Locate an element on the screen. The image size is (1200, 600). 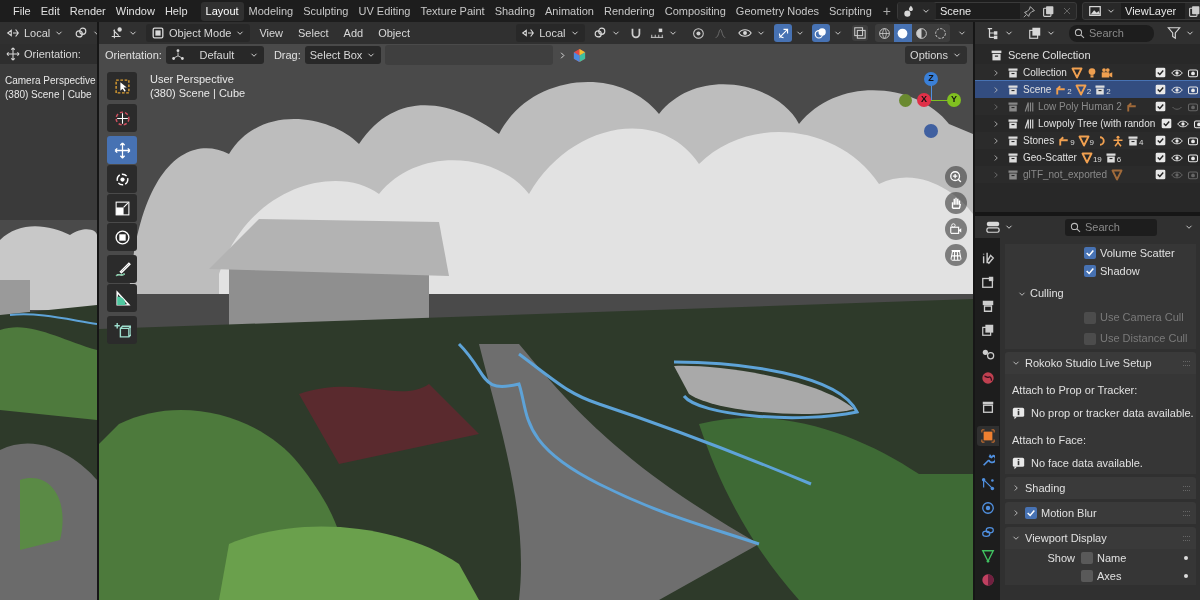
menu-item: Object is located at coordinates (394, 33).